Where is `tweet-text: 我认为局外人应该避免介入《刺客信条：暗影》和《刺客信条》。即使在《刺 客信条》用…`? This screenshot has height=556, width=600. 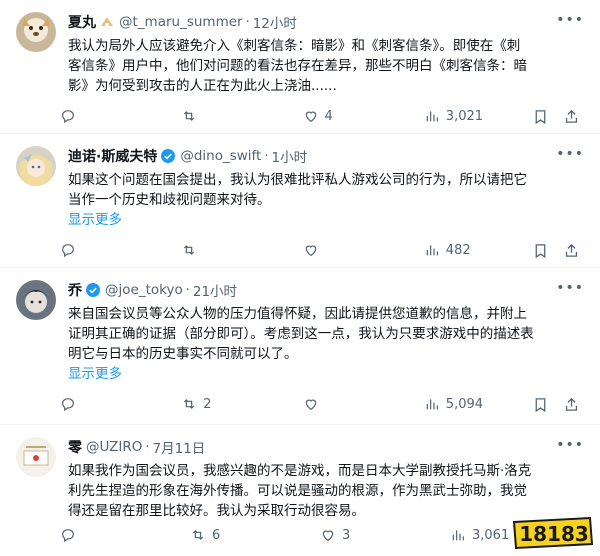
tweet-text: 我认为局外人应该避免介入《刺客信条：暗影》和《刺客信条》。即使在《刺 客信条》用… is located at coordinates (323, 66).